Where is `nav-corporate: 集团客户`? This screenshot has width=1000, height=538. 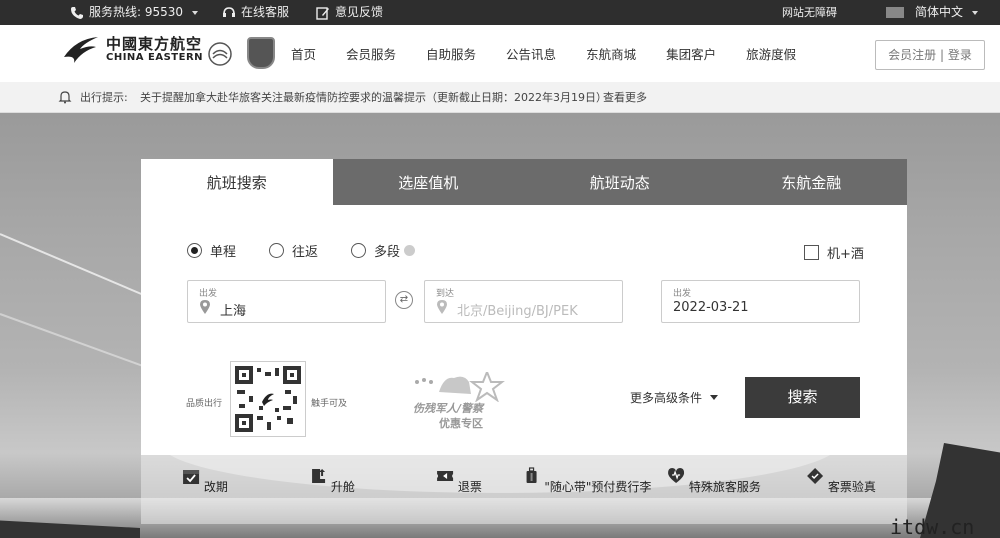 nav-corporate: 集团客户 is located at coordinates (691, 53).